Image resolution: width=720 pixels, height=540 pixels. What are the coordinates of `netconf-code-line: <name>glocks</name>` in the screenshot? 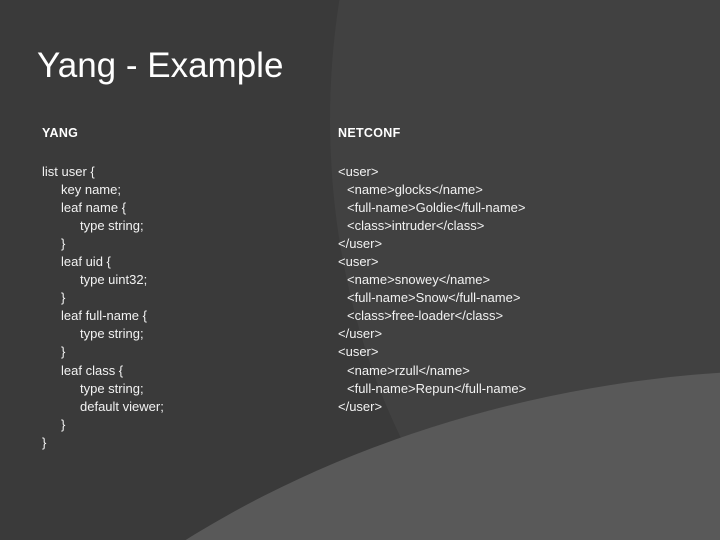 It's located at (415, 189).